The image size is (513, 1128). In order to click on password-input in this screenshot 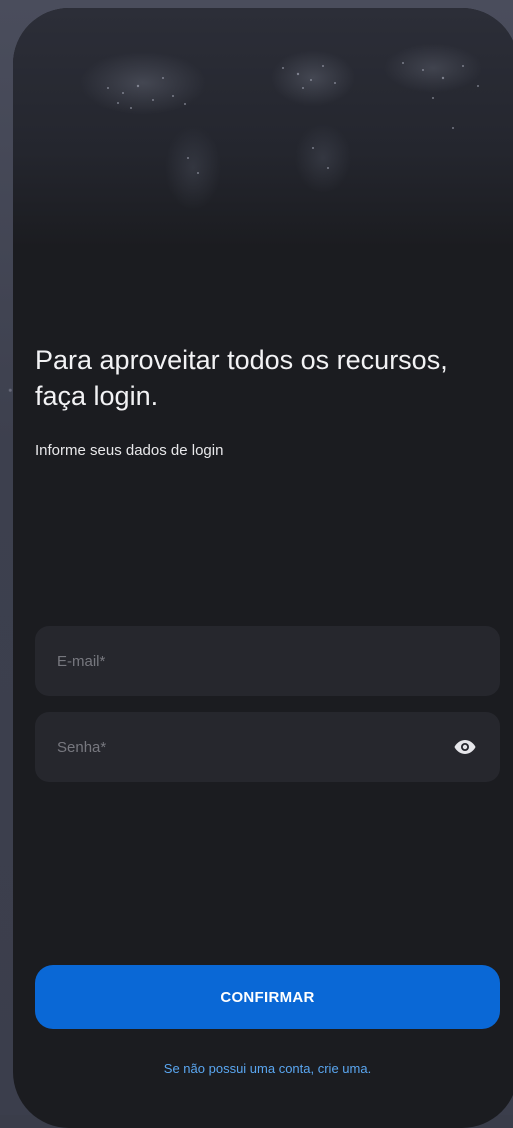, I will do `click(254, 747)`.